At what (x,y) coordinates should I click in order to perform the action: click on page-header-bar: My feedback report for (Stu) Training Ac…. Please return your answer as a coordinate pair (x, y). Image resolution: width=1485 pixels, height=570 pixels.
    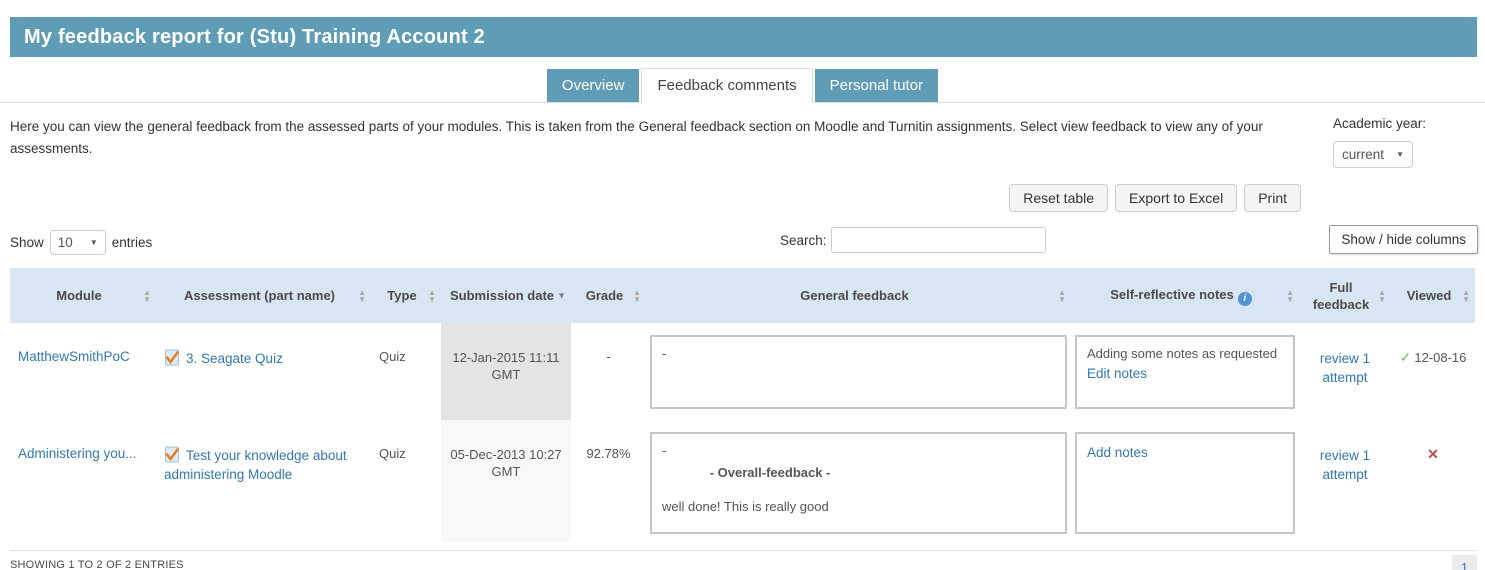
    Looking at the image, I should click on (743, 37).